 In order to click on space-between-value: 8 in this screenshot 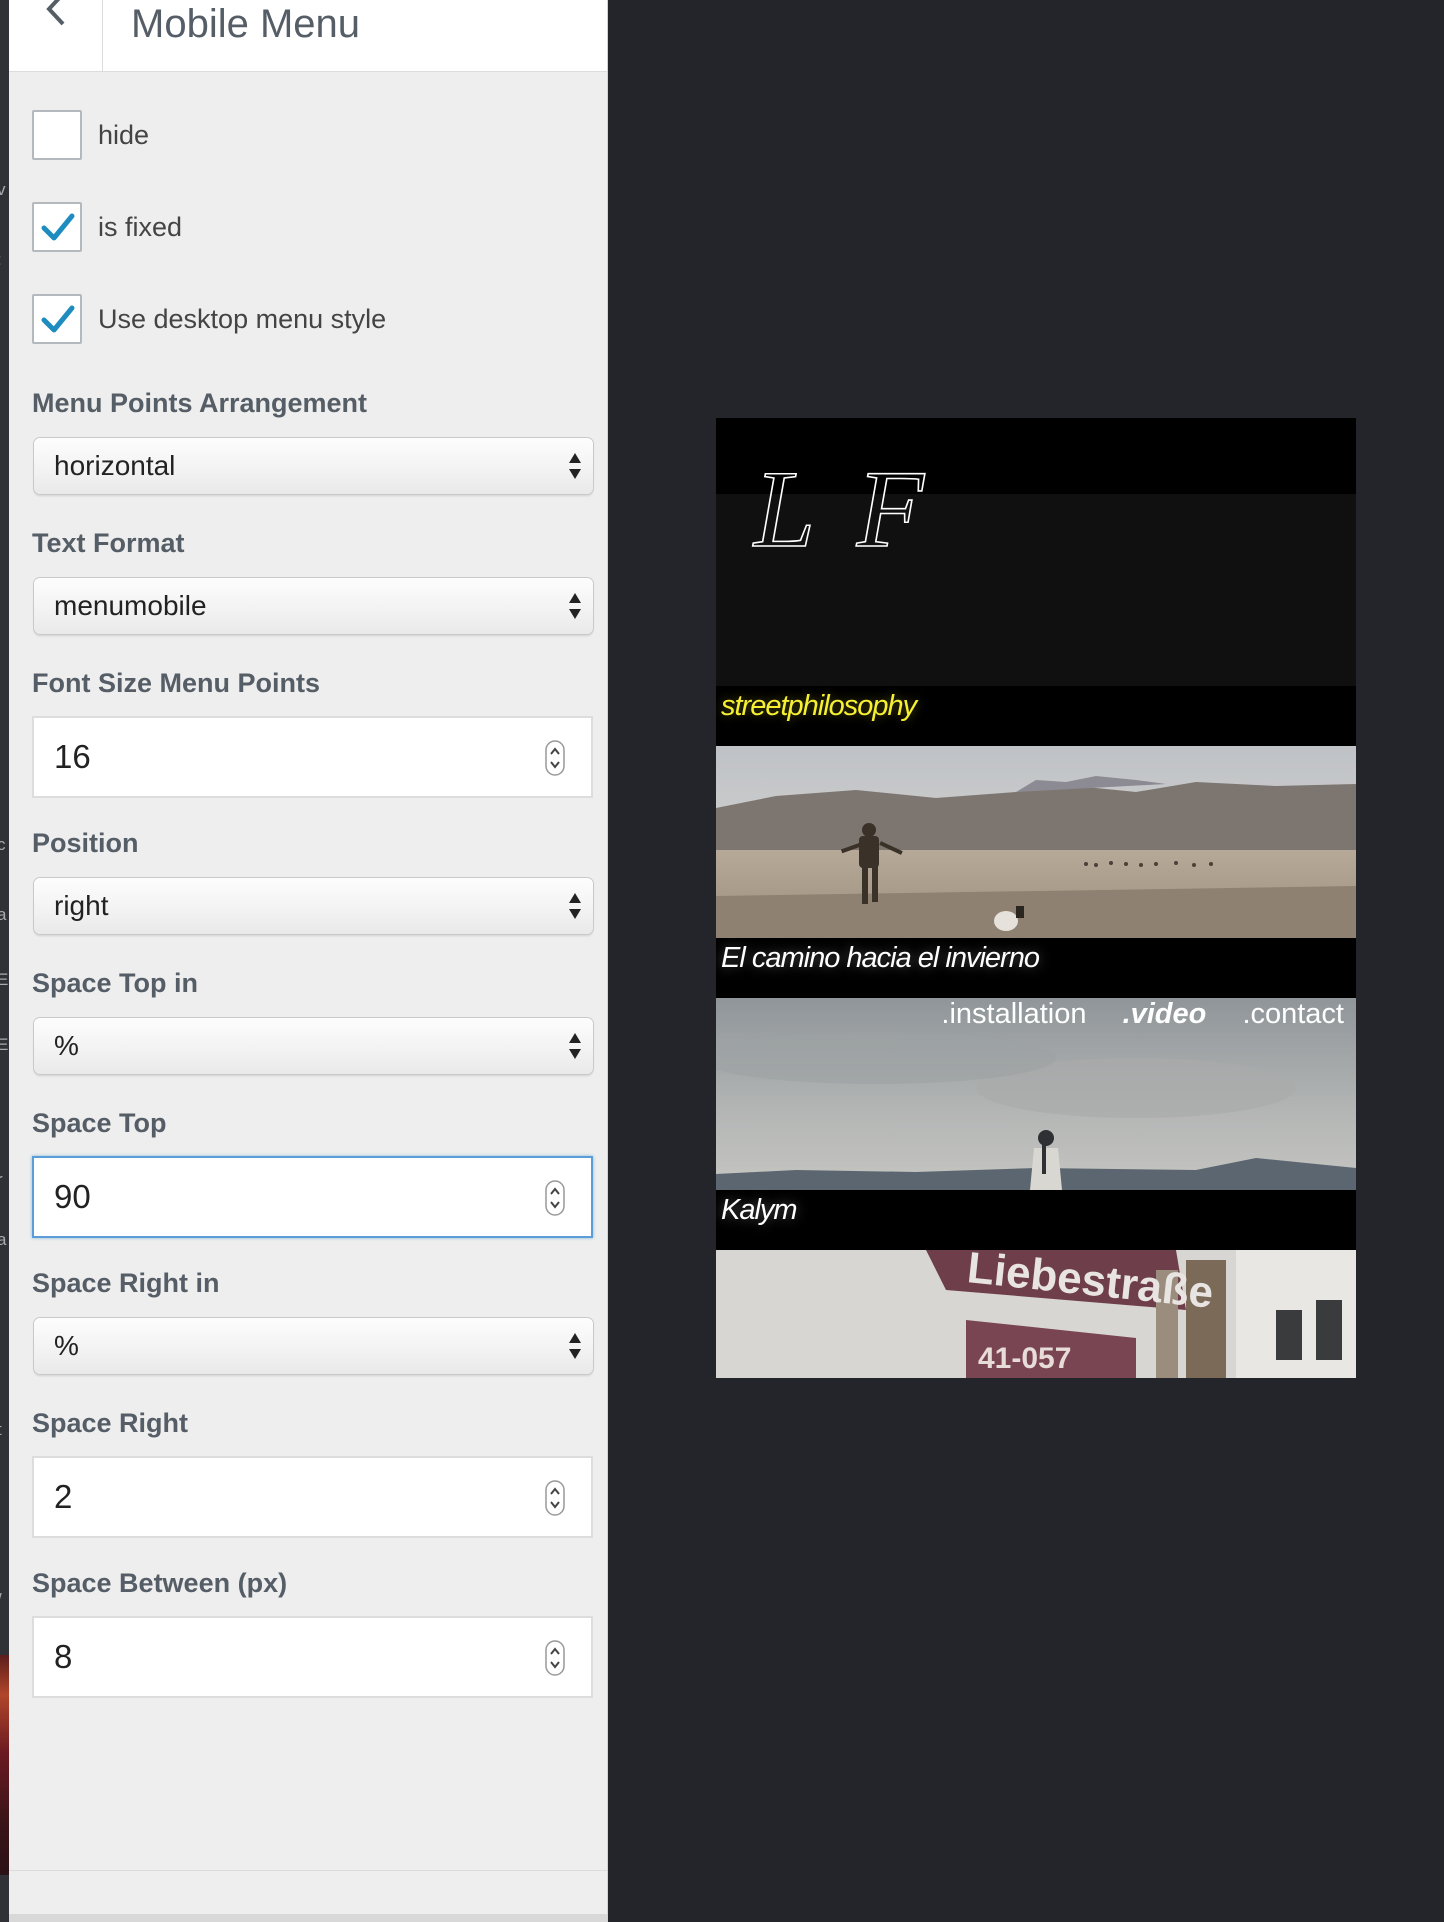, I will do `click(63, 1656)`.